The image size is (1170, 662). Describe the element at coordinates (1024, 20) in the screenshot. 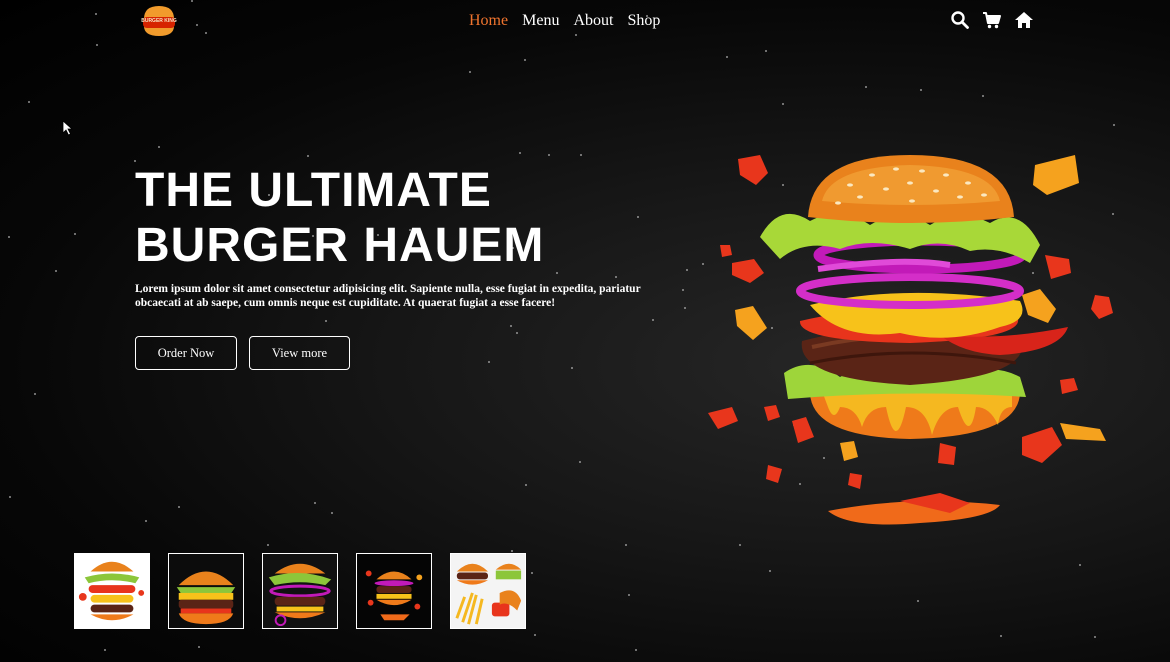

I see `home-icon` at that location.